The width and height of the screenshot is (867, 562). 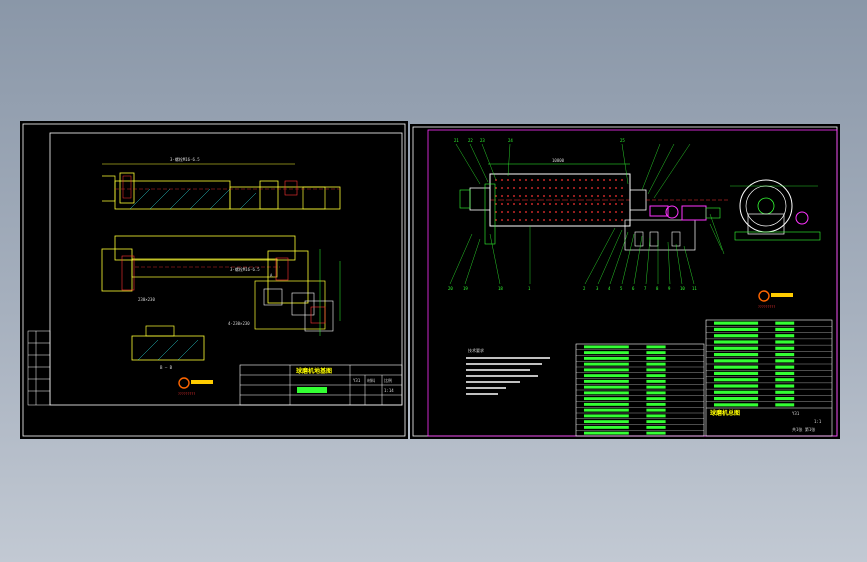 What do you see at coordinates (640, 390) in the screenshot?
I see `parts-list-left` at bounding box center [640, 390].